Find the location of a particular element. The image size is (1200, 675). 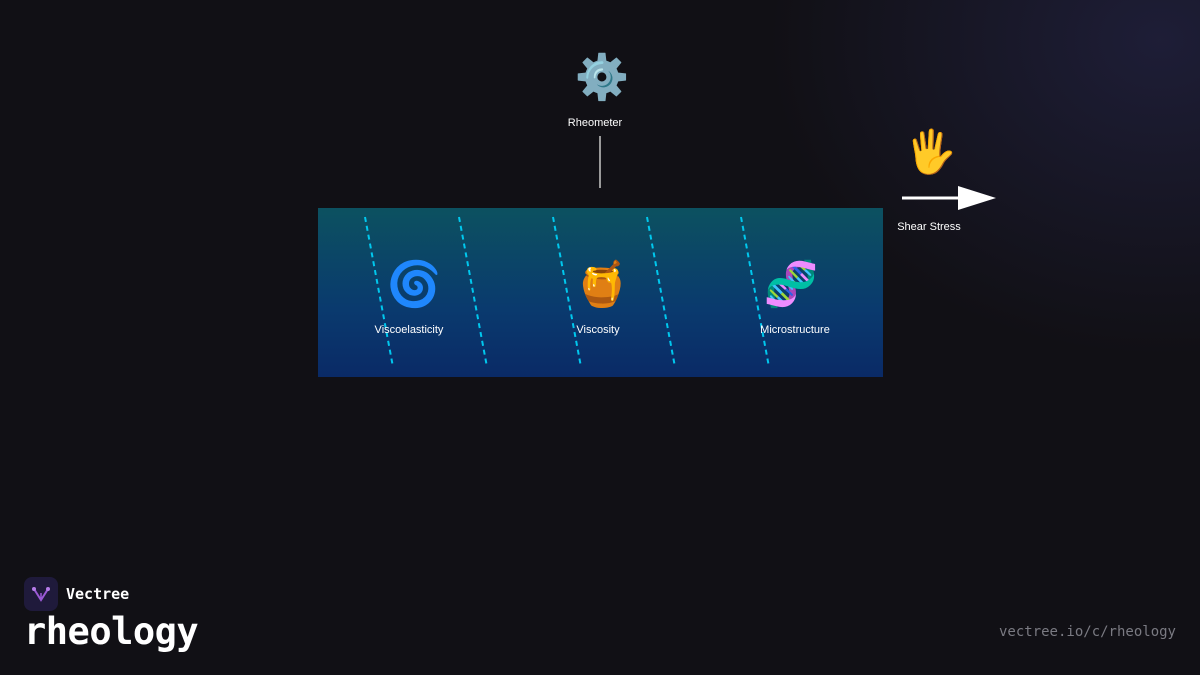

rheometer-connector is located at coordinates (600, 162).